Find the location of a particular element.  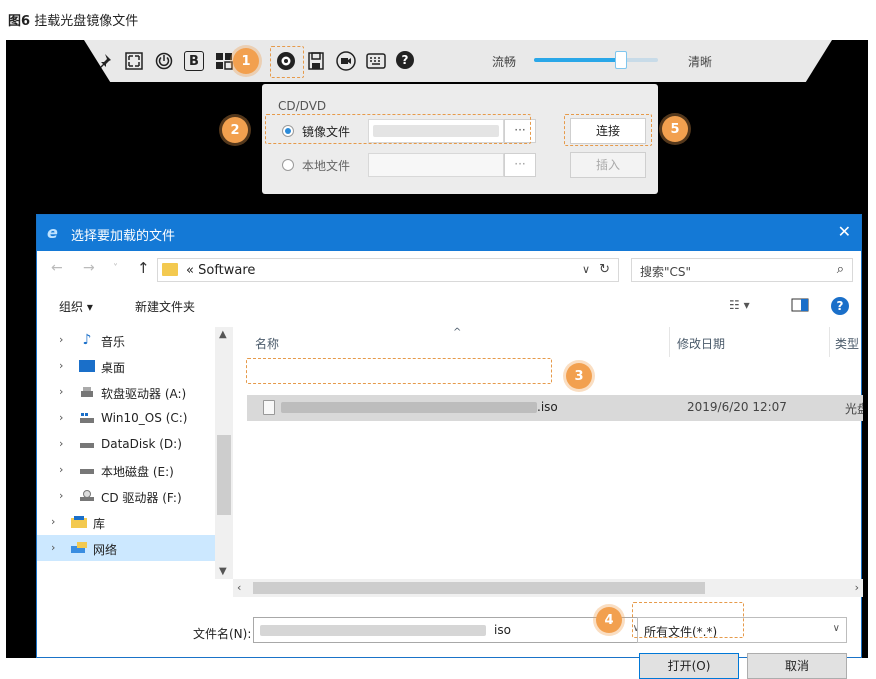

cd-icon-highlight is located at coordinates (287, 62).